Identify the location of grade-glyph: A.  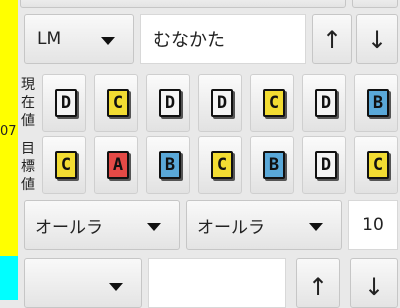
(118, 165).